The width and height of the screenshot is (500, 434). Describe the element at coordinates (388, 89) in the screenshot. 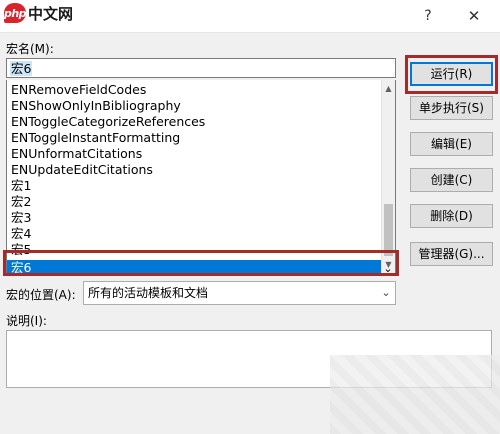

I see `scroll-up-icon: ▲` at that location.